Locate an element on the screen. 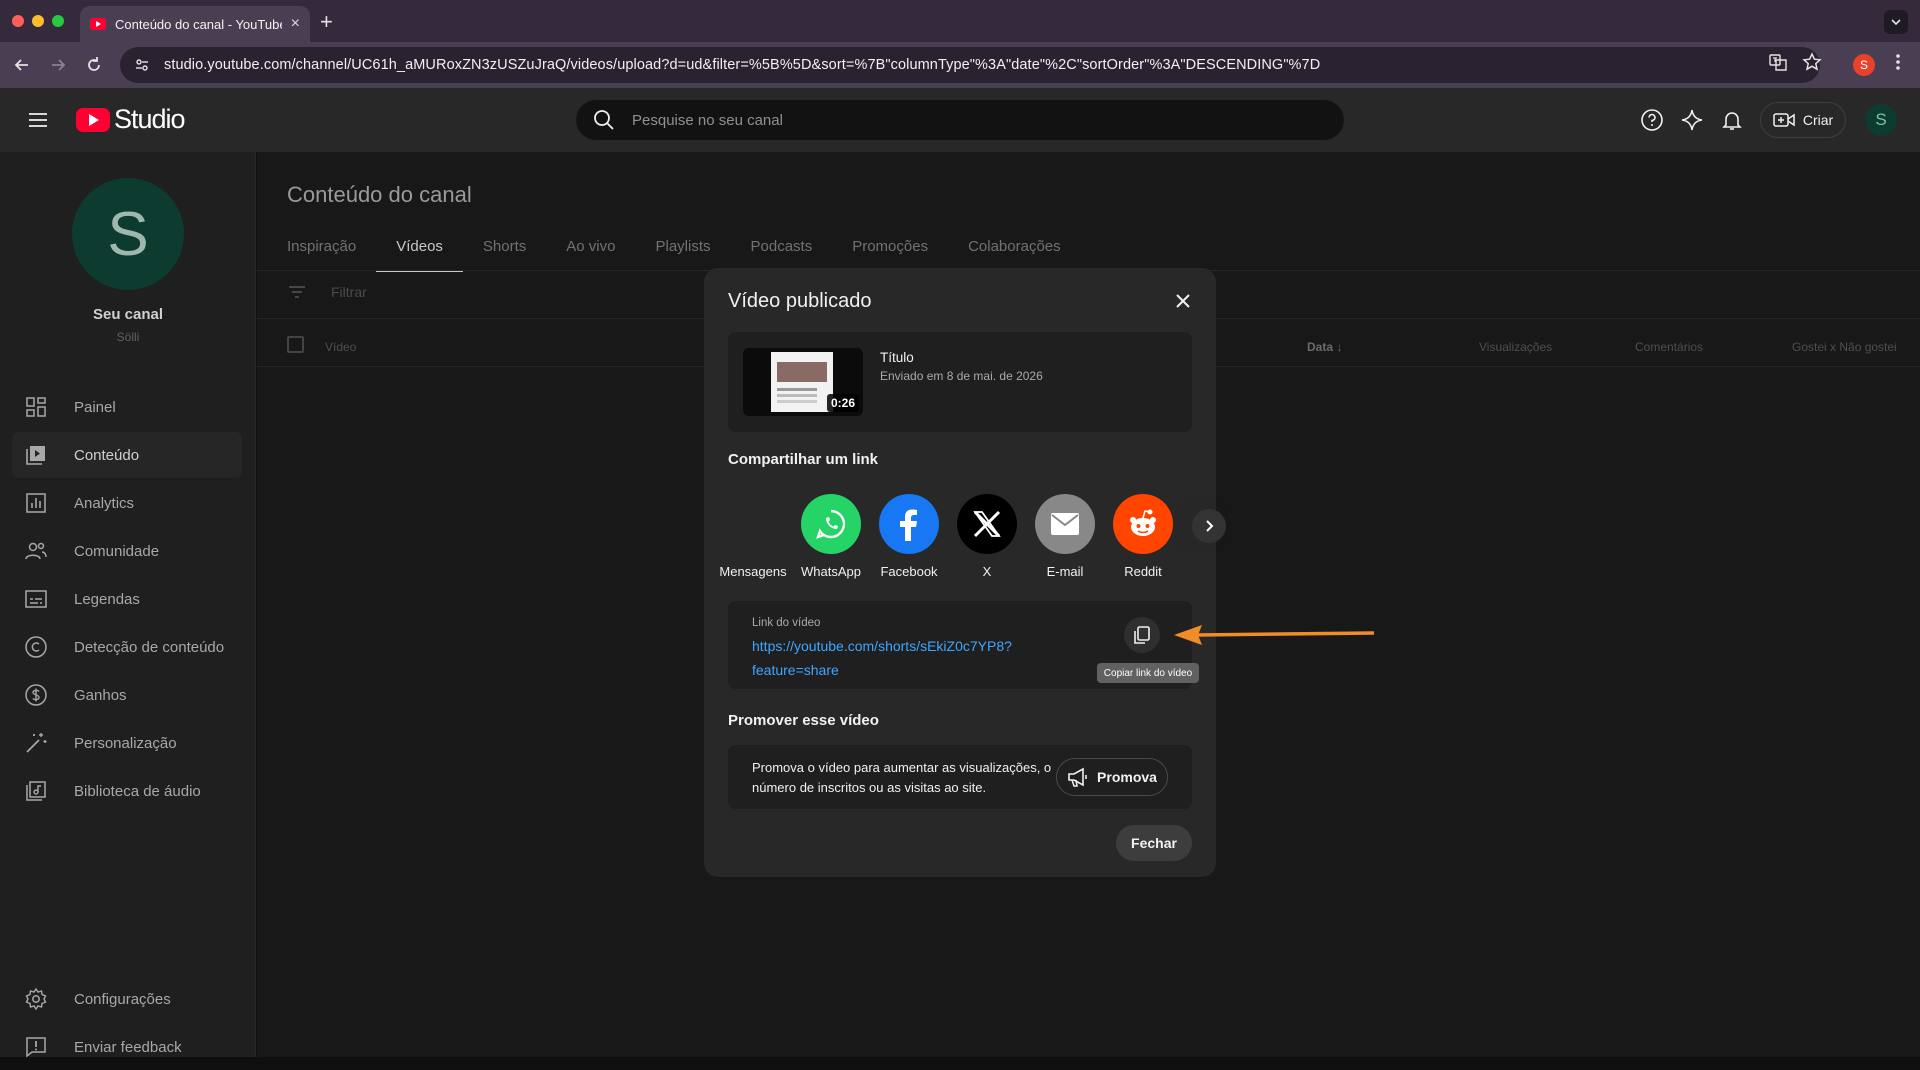 This screenshot has width=1920, height=1070. tab-shorts: Shorts is located at coordinates (504, 255).